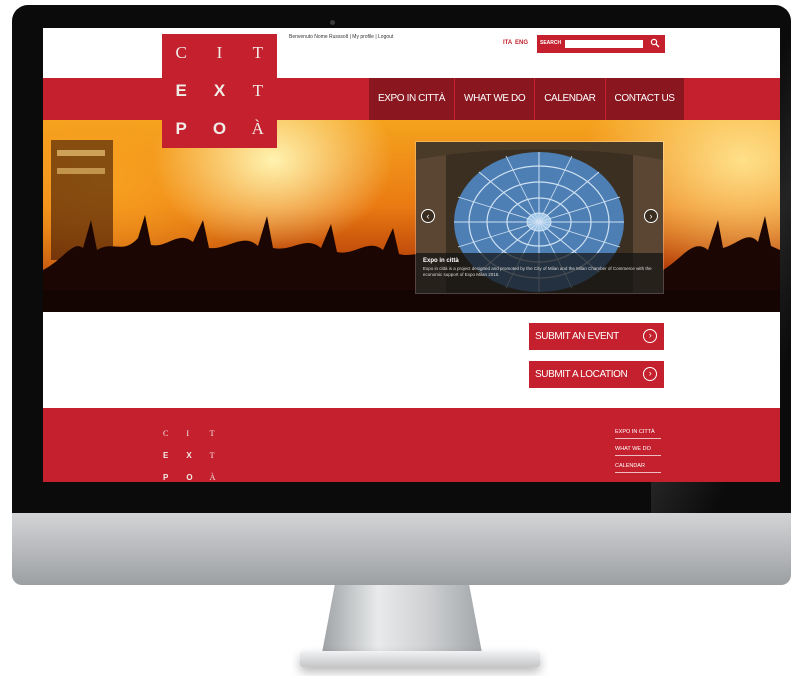  I want to click on submit-location-label: SUBMIT A LOCATION, so click(581, 374).